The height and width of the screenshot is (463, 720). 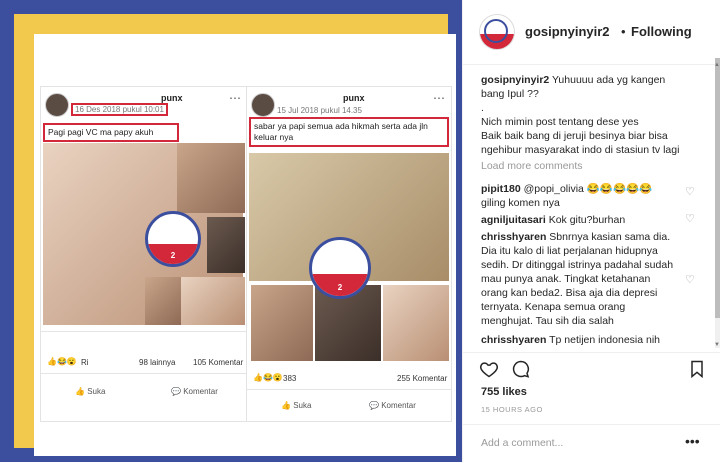 What do you see at coordinates (605, 340) in the screenshot?
I see `comment-text: Tp netijen indonesia nih` at bounding box center [605, 340].